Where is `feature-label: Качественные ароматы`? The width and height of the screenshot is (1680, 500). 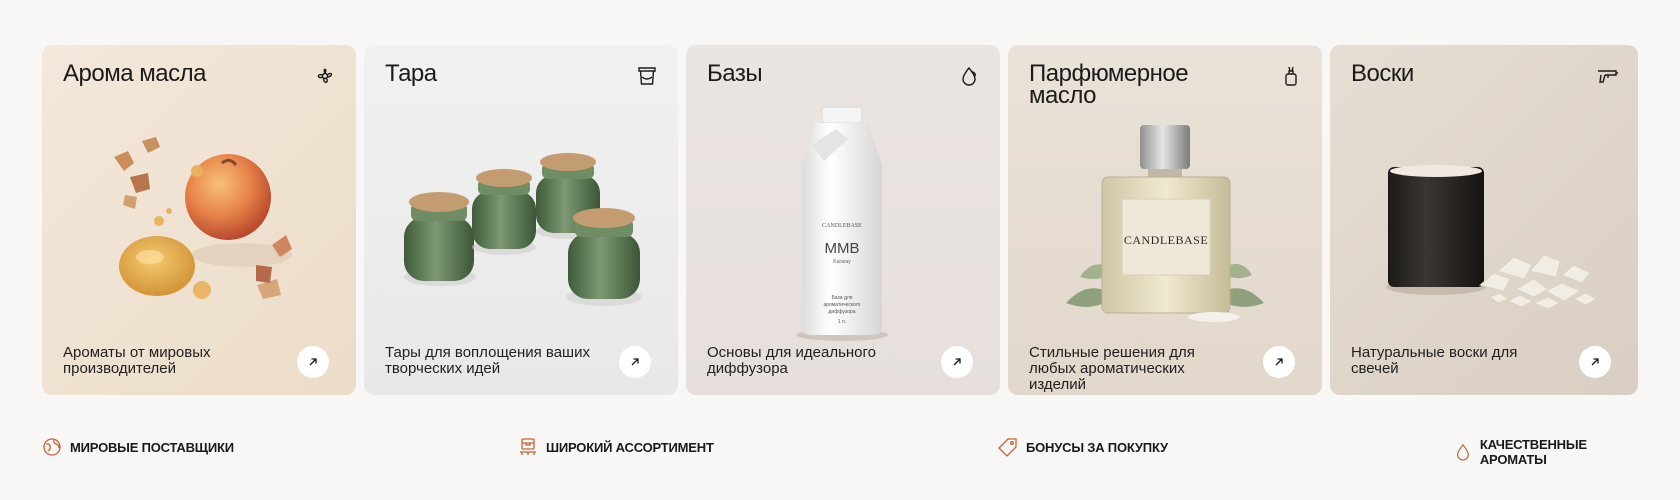
feature-label: Качественные ароматы is located at coordinates (1533, 452).